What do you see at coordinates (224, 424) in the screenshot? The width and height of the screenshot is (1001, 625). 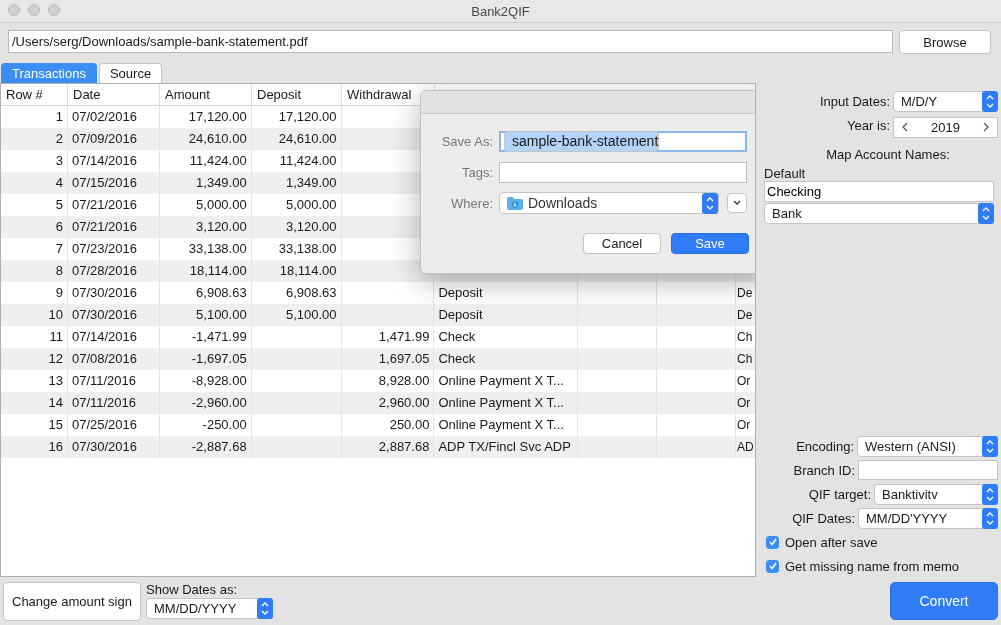 I see `table-cell: -250.00` at bounding box center [224, 424].